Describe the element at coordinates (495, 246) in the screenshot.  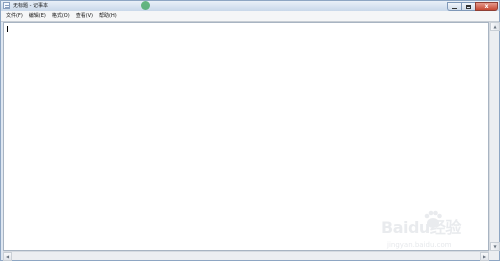
I see `chevron-down-icon: ▼` at that location.